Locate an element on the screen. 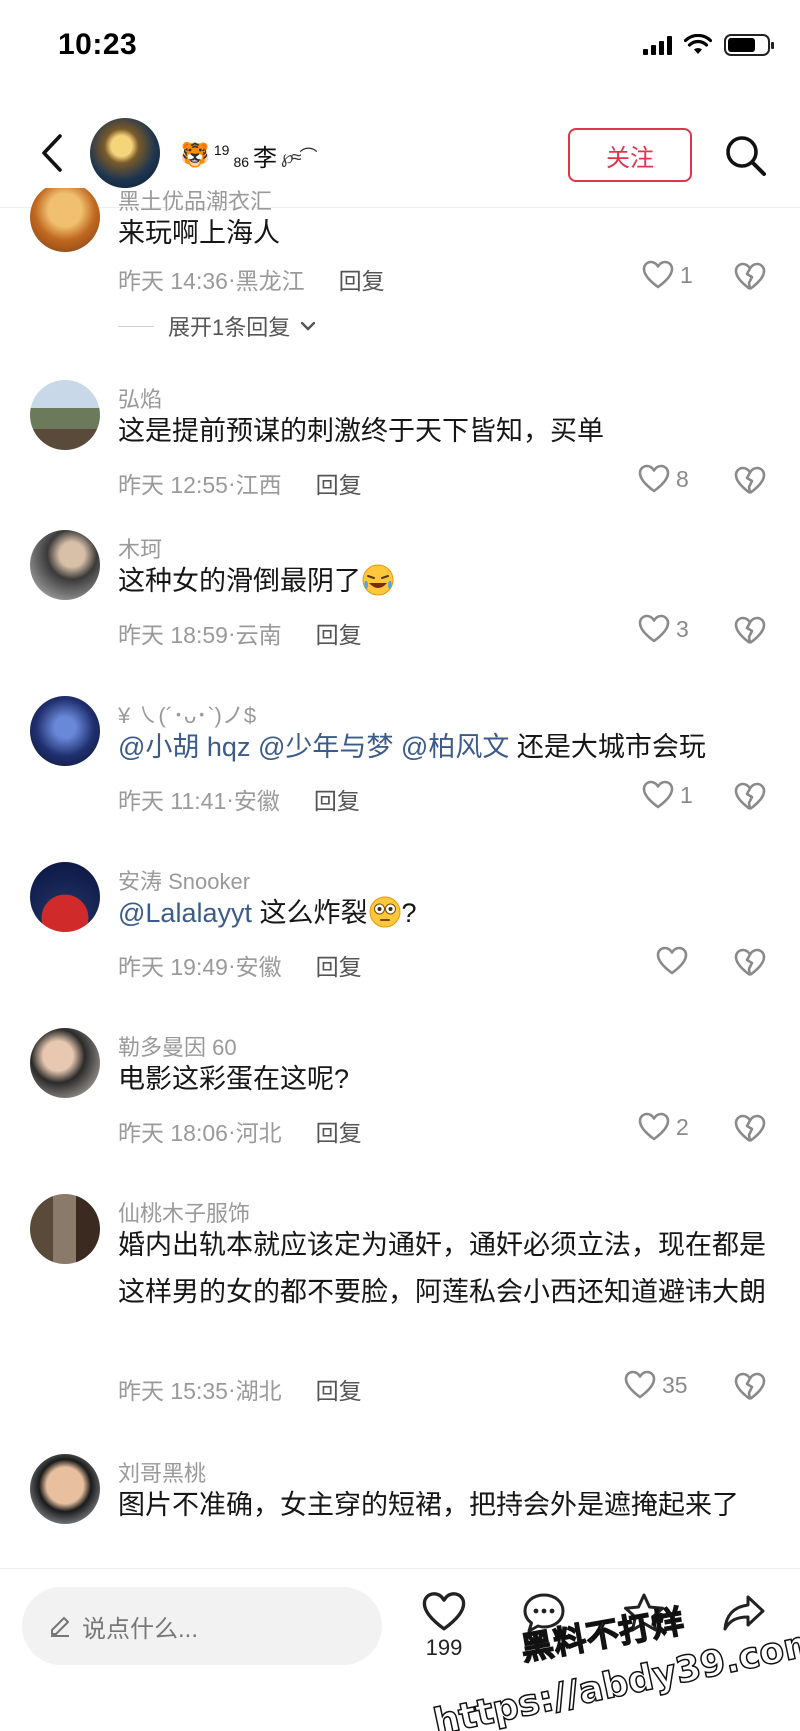 Image resolution: width=800 pixels, height=1731 pixels. like-count: 2 is located at coordinates (682, 1126).